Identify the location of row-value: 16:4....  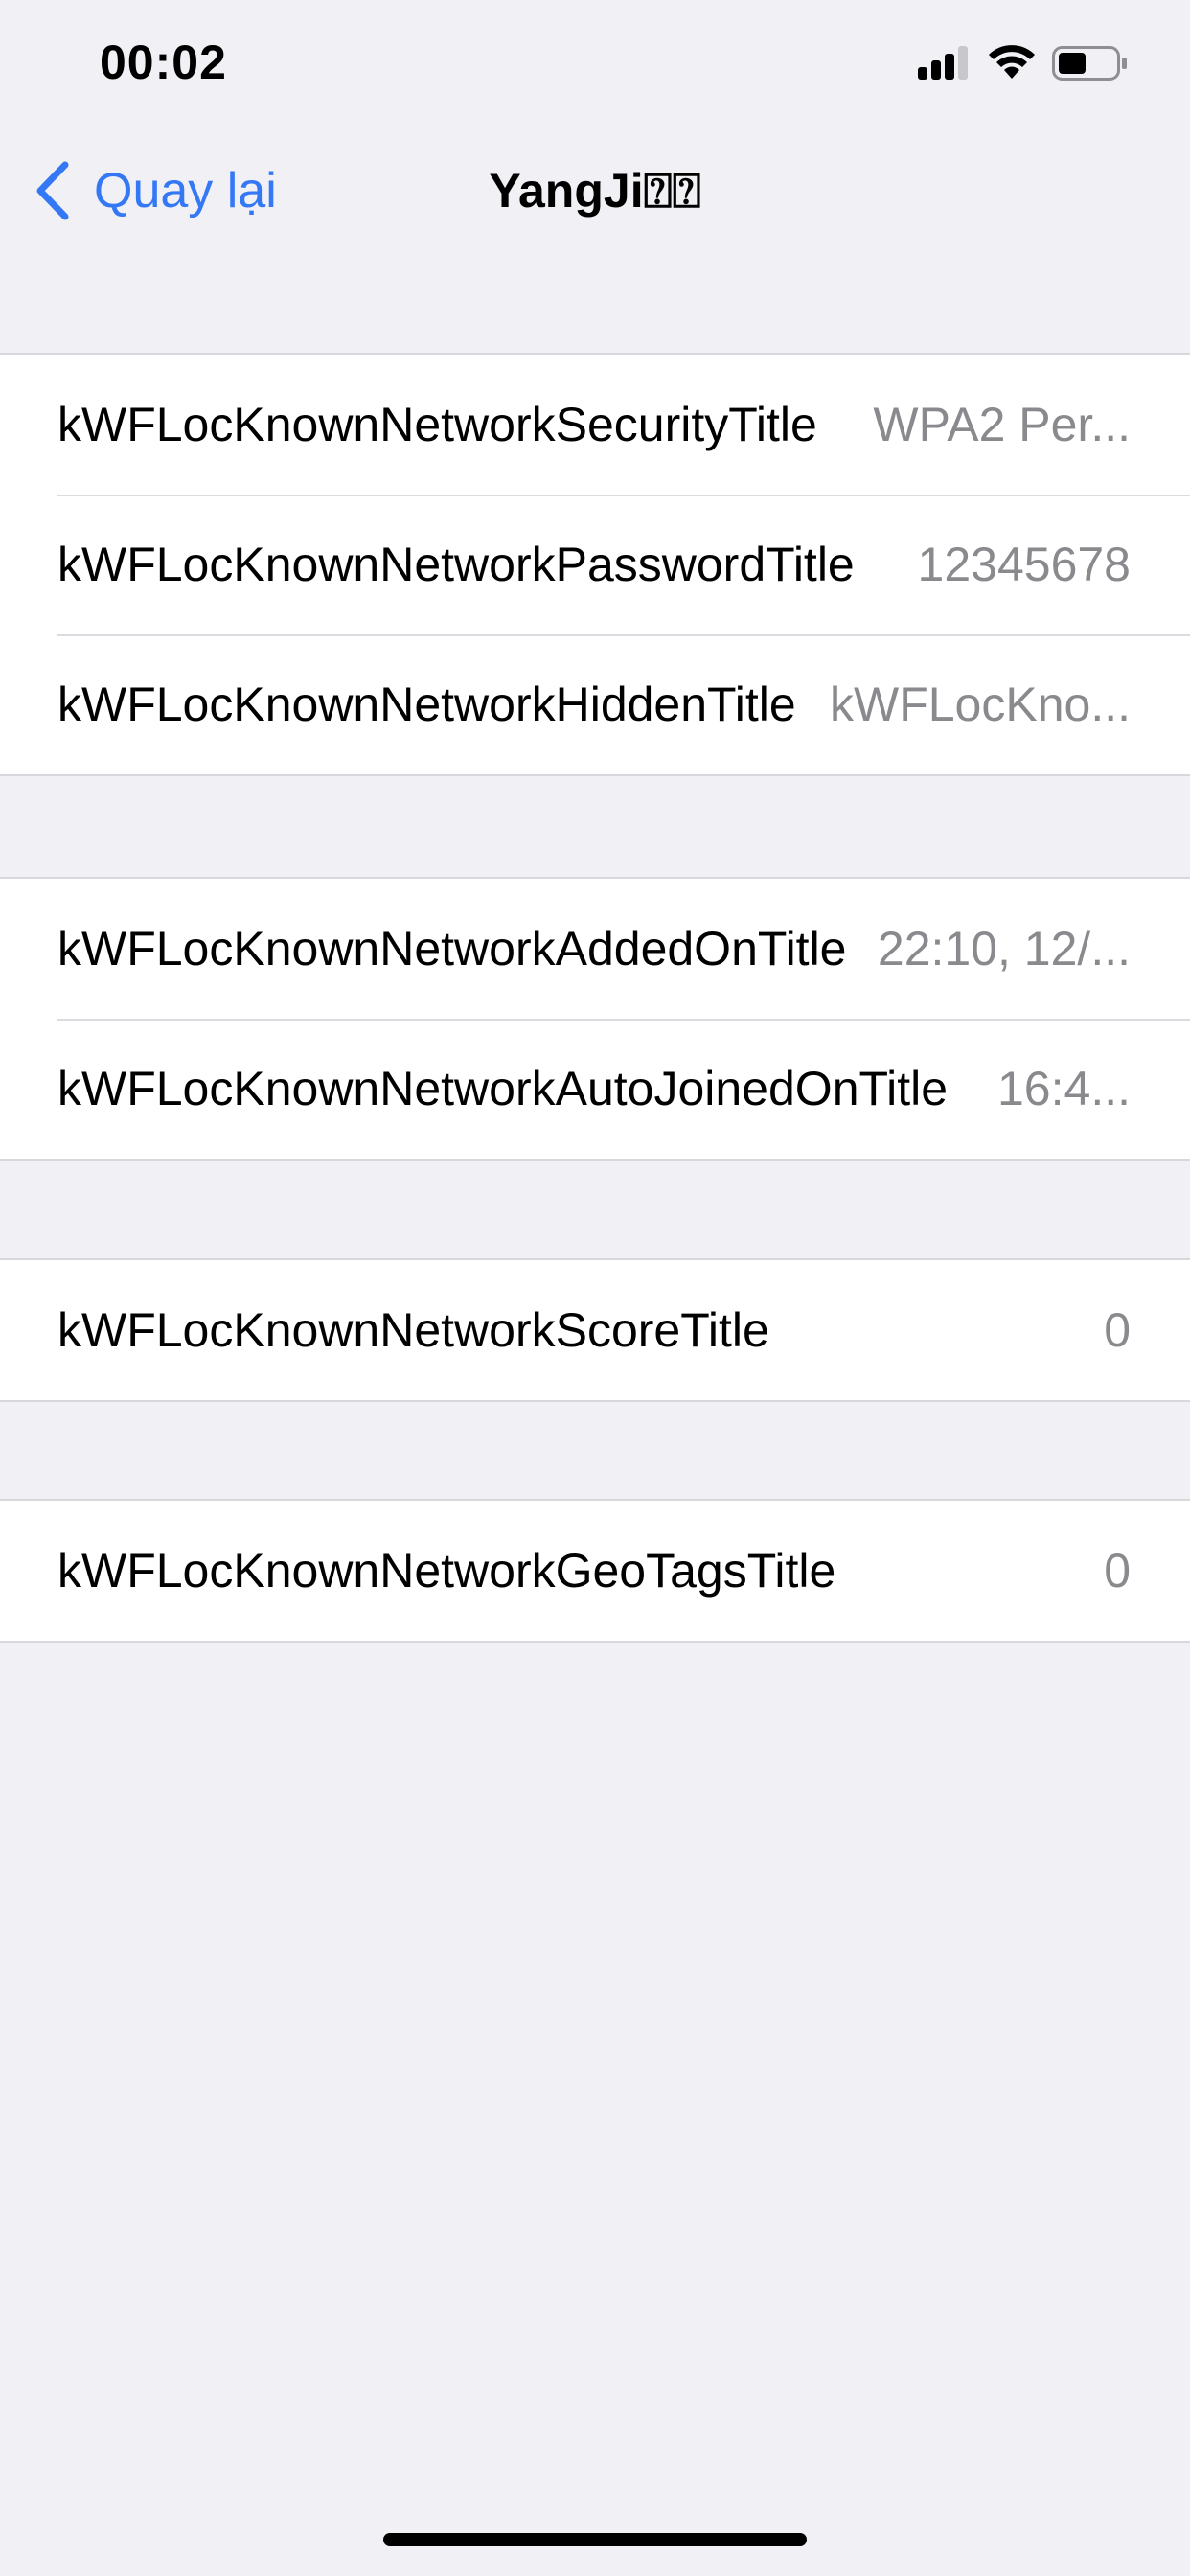
(1064, 1089).